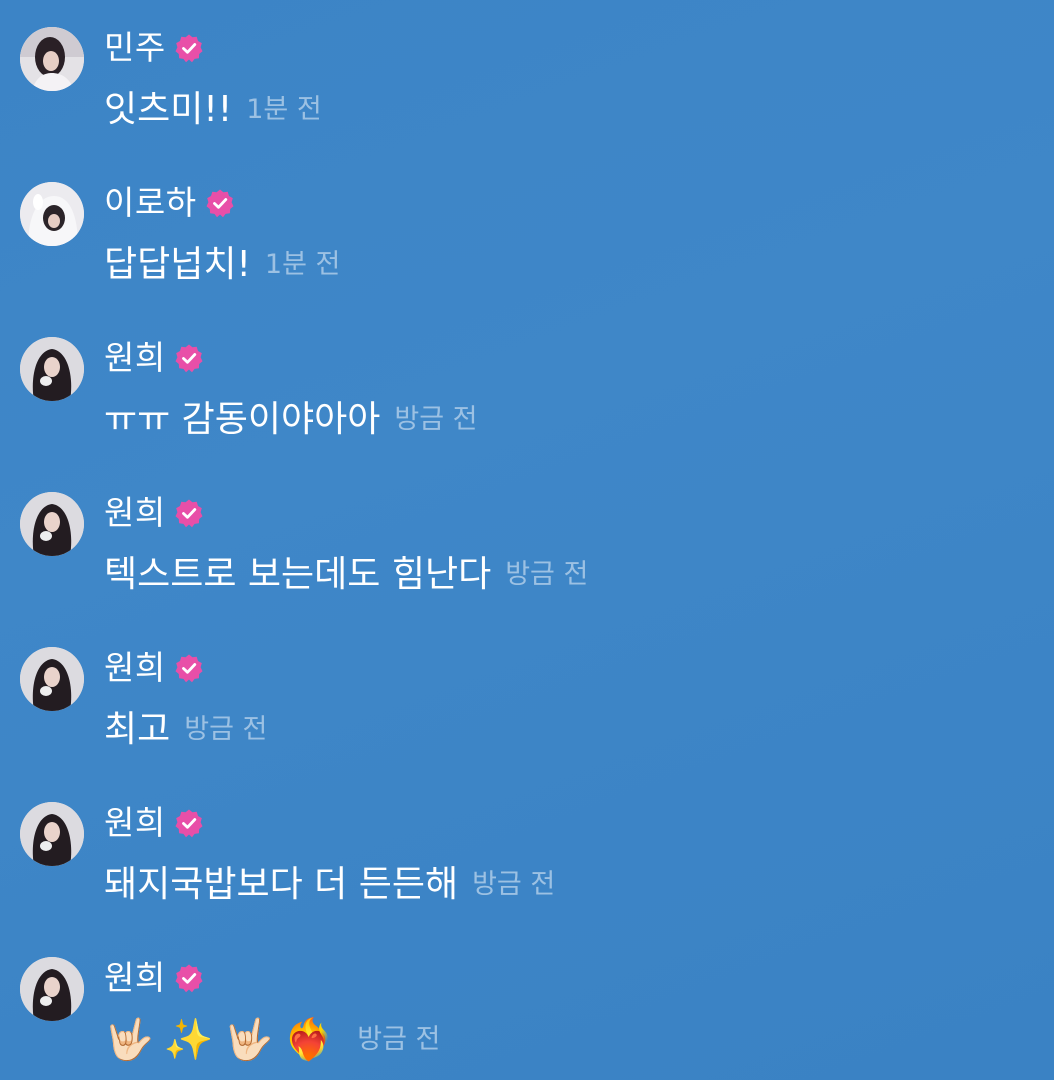 Image resolution: width=1054 pixels, height=1080 pixels. I want to click on message-text: 텍스트로 보는데도 힘난다, so click(298, 574).